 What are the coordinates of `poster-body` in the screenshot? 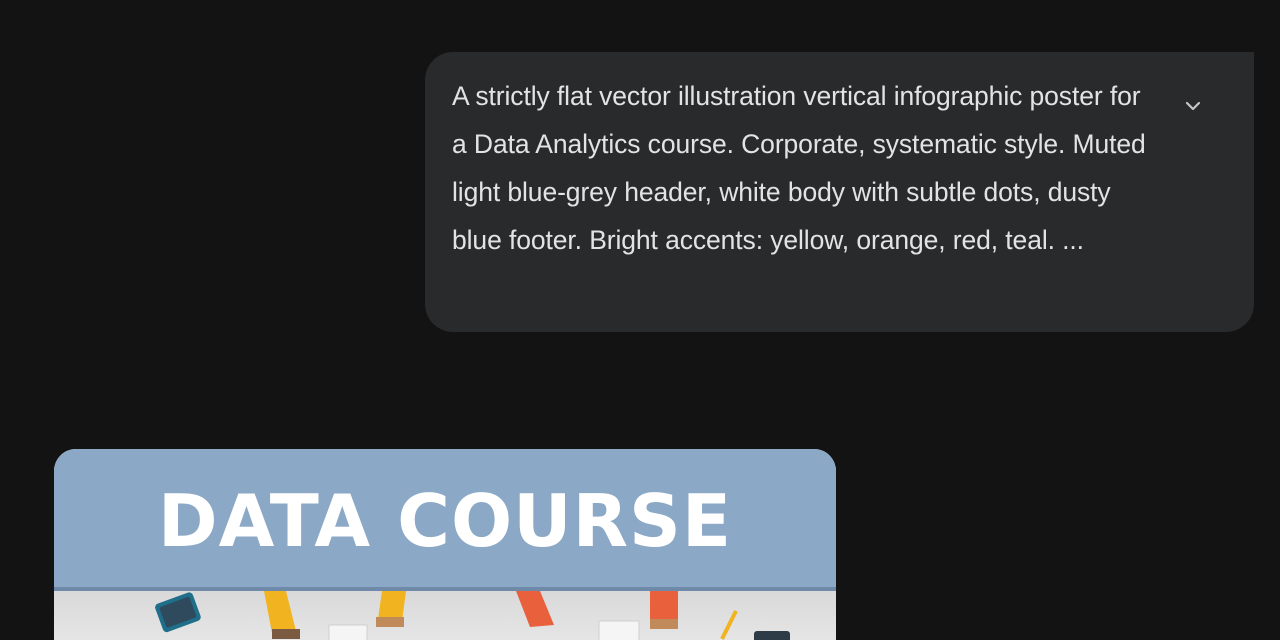 It's located at (445, 615).